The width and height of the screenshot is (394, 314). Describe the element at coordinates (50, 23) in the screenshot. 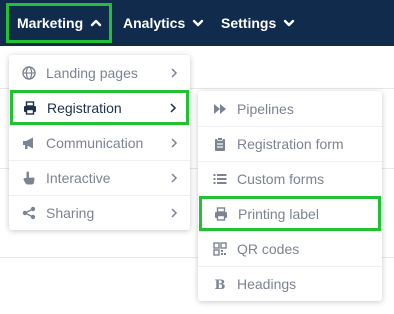

I see `nav-marketing-label: Marketing` at that location.